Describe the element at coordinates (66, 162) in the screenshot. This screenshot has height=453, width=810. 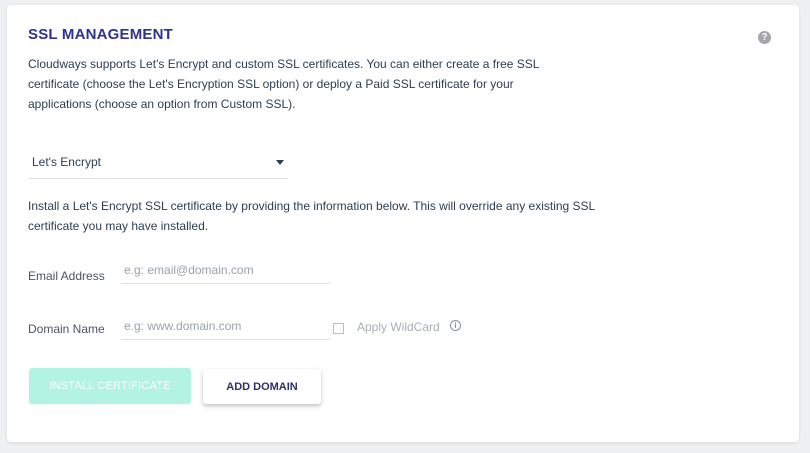
I see `ssl-type-selected-value: Let's Encrypt` at that location.